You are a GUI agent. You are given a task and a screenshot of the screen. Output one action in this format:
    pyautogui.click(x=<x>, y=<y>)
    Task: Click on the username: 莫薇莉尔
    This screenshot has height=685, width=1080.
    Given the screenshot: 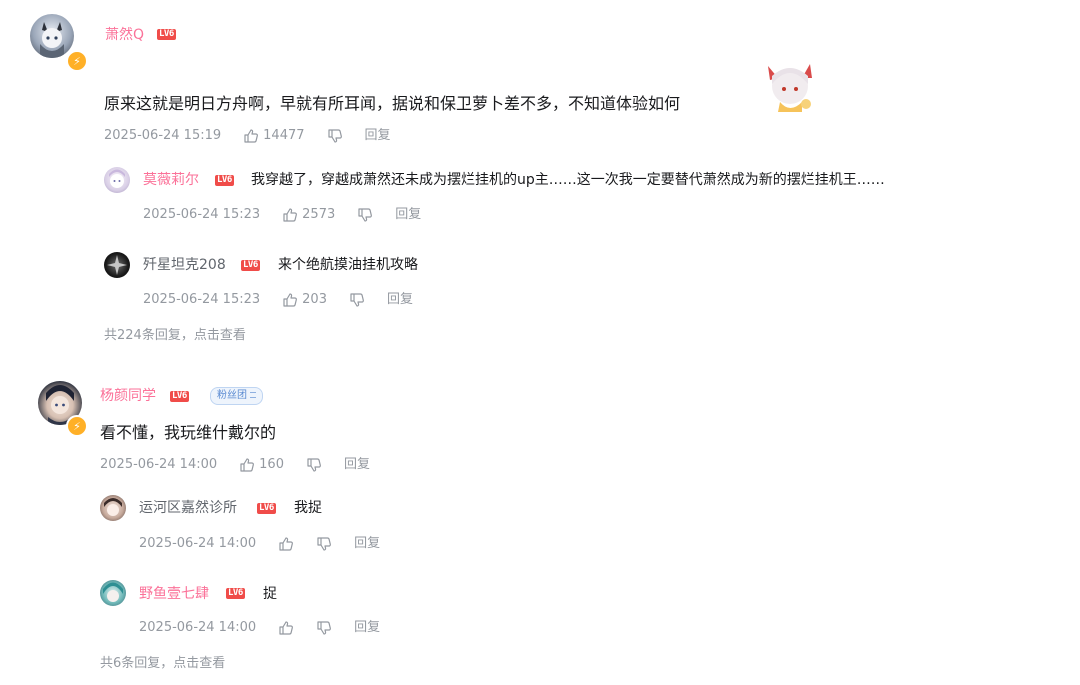 What is the action you would take?
    pyautogui.click(x=171, y=180)
    